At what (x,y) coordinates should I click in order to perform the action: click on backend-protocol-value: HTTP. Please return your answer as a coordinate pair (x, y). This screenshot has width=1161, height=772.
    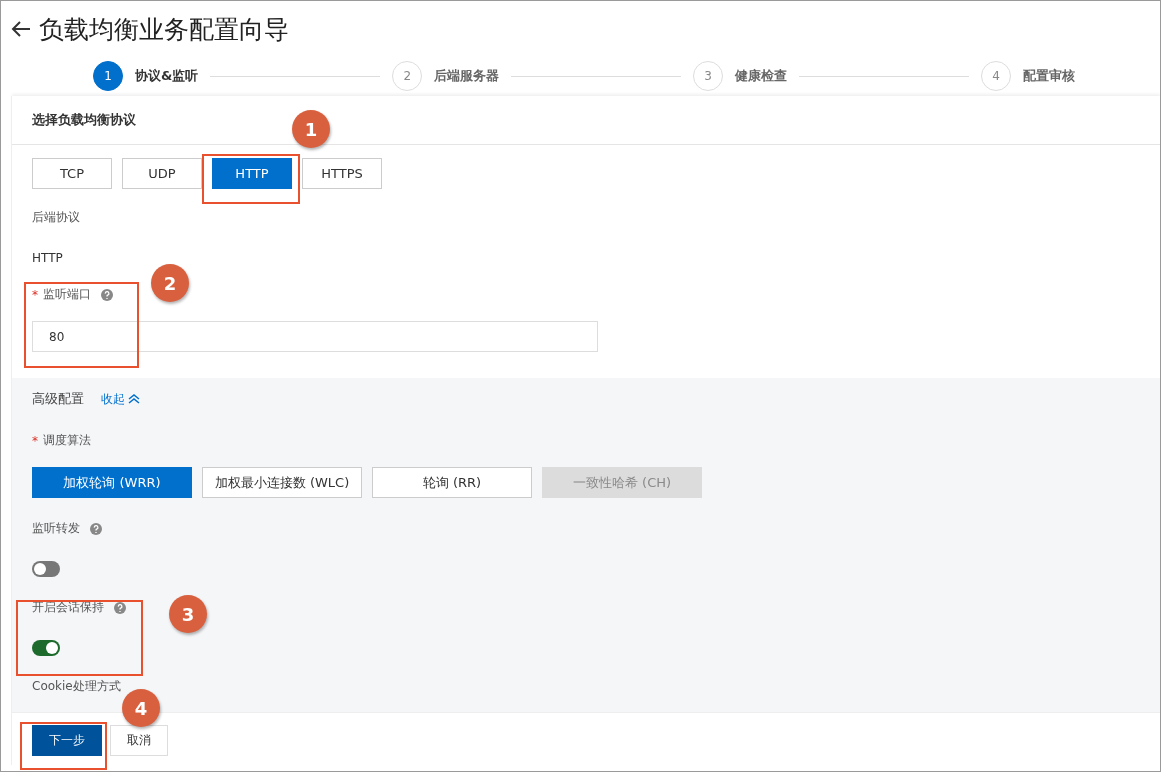
    Looking at the image, I should click on (48, 258).